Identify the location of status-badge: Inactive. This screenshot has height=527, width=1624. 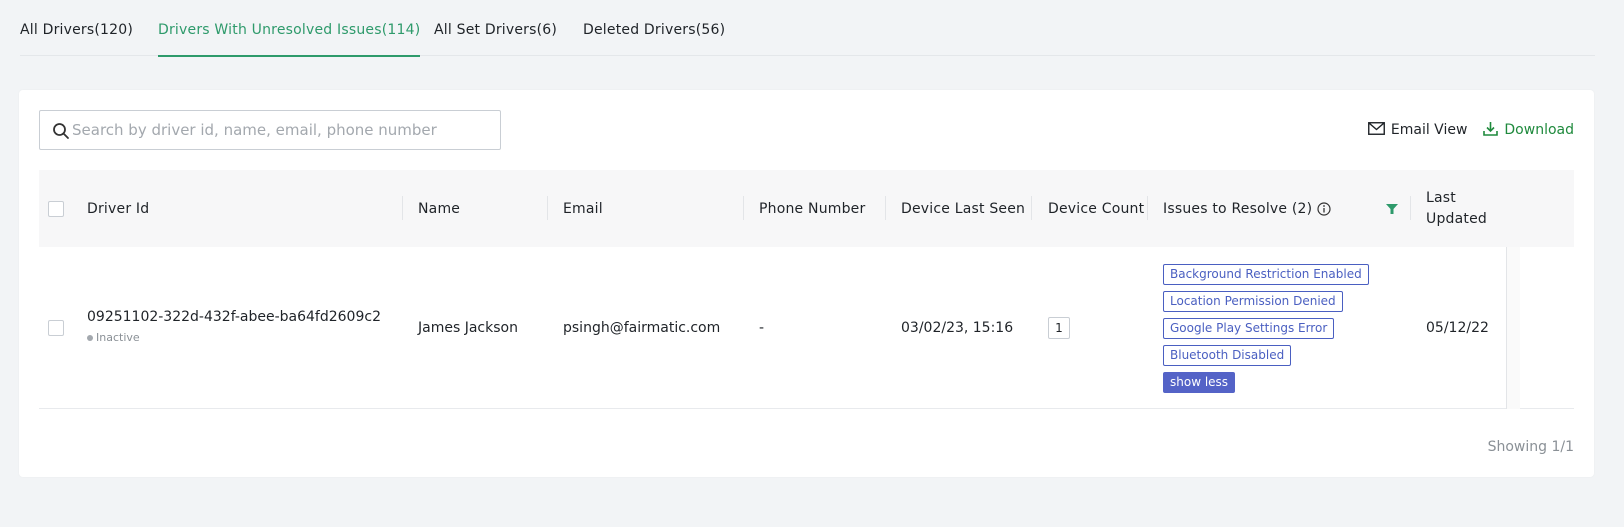
(234, 337).